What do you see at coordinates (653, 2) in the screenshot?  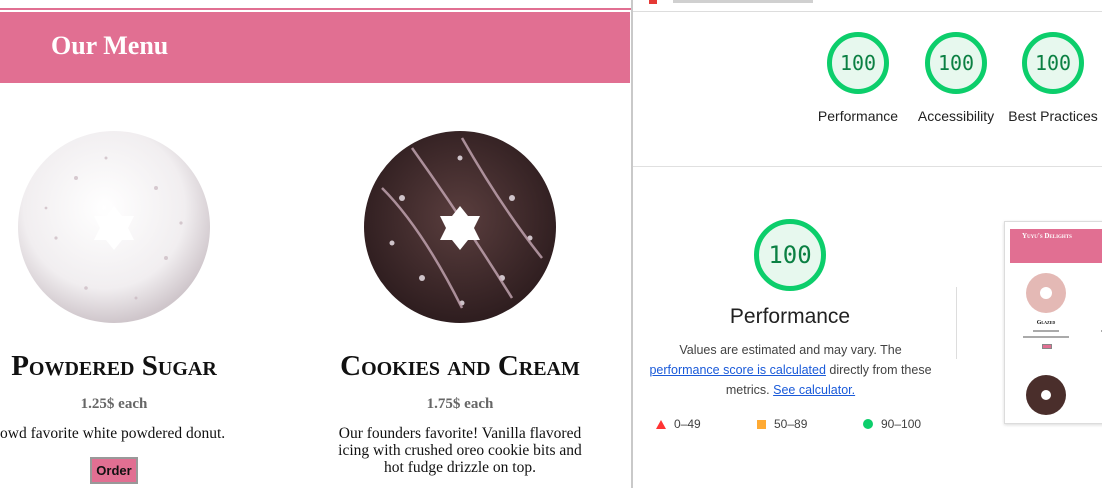 I see `report-icon` at bounding box center [653, 2].